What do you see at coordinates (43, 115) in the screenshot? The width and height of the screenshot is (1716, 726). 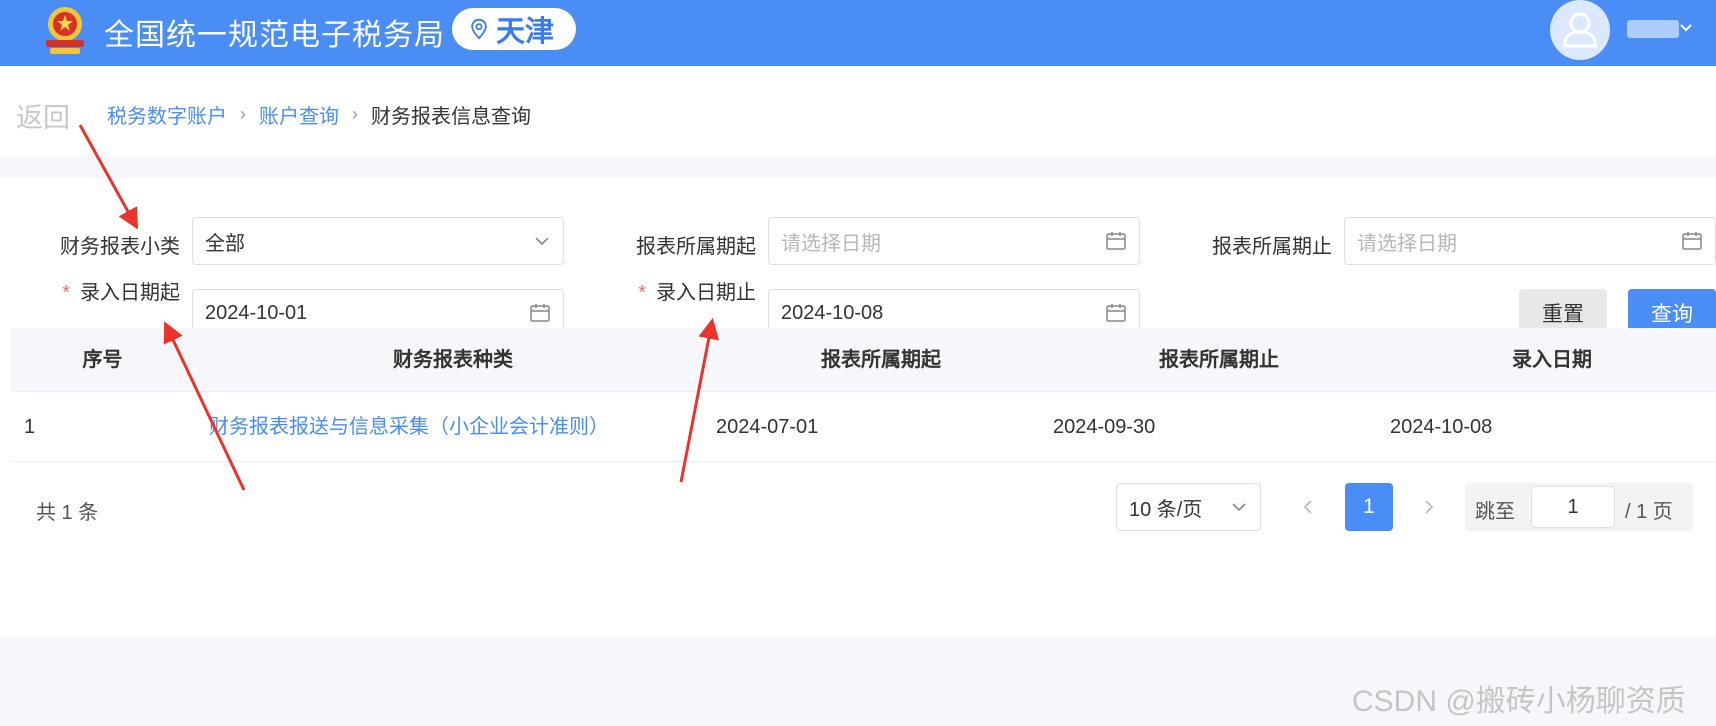 I see `back-link: 返回` at bounding box center [43, 115].